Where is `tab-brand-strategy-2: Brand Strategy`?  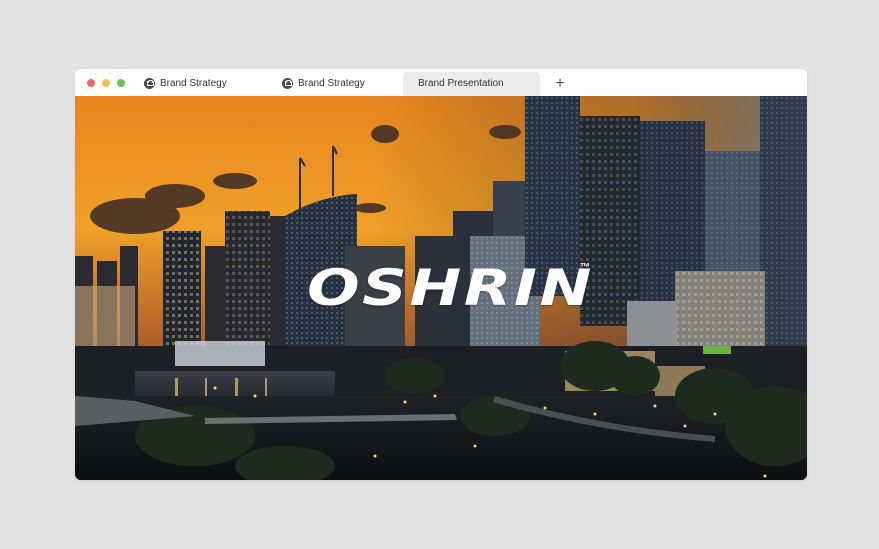
tab-brand-strategy-2: Brand Strategy is located at coordinates (342, 84).